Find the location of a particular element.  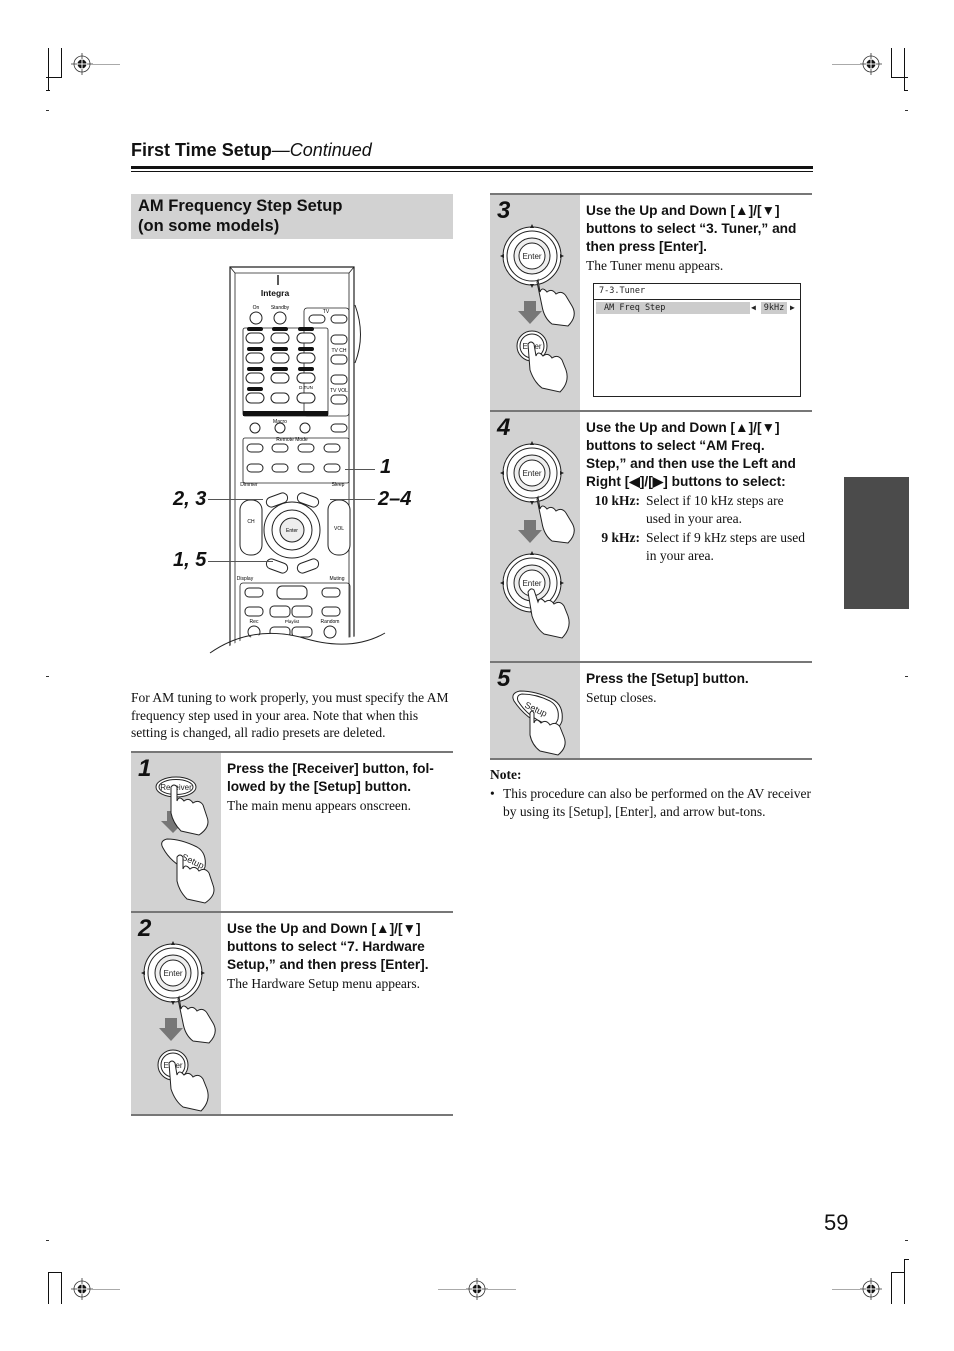

osd-row-value: 9kHz is located at coordinates (774, 308).